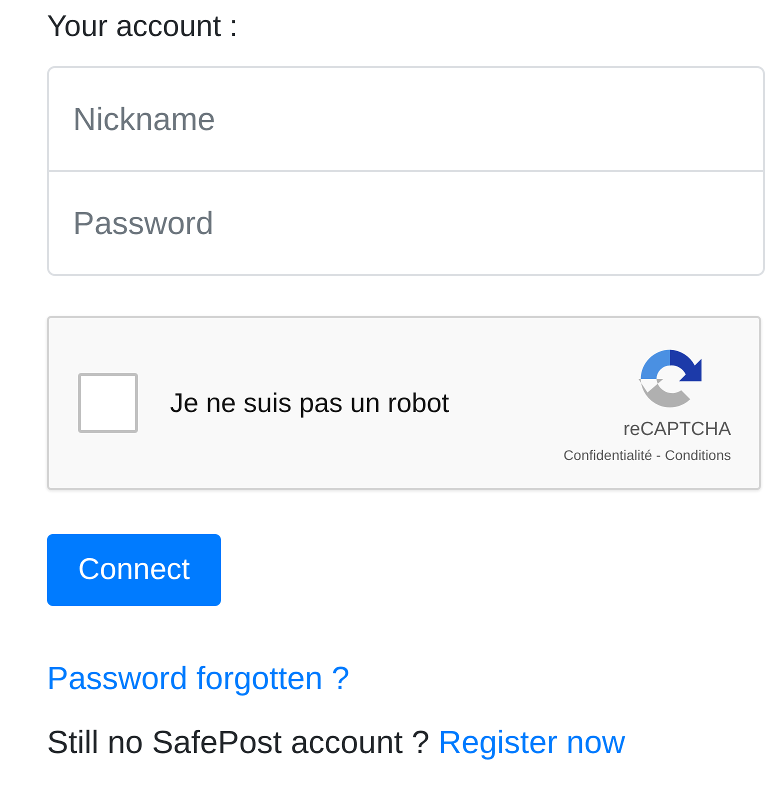 Image resolution: width=779 pixels, height=792 pixels. Describe the element at coordinates (108, 403) in the screenshot. I see `captcha-checkbox` at that location.